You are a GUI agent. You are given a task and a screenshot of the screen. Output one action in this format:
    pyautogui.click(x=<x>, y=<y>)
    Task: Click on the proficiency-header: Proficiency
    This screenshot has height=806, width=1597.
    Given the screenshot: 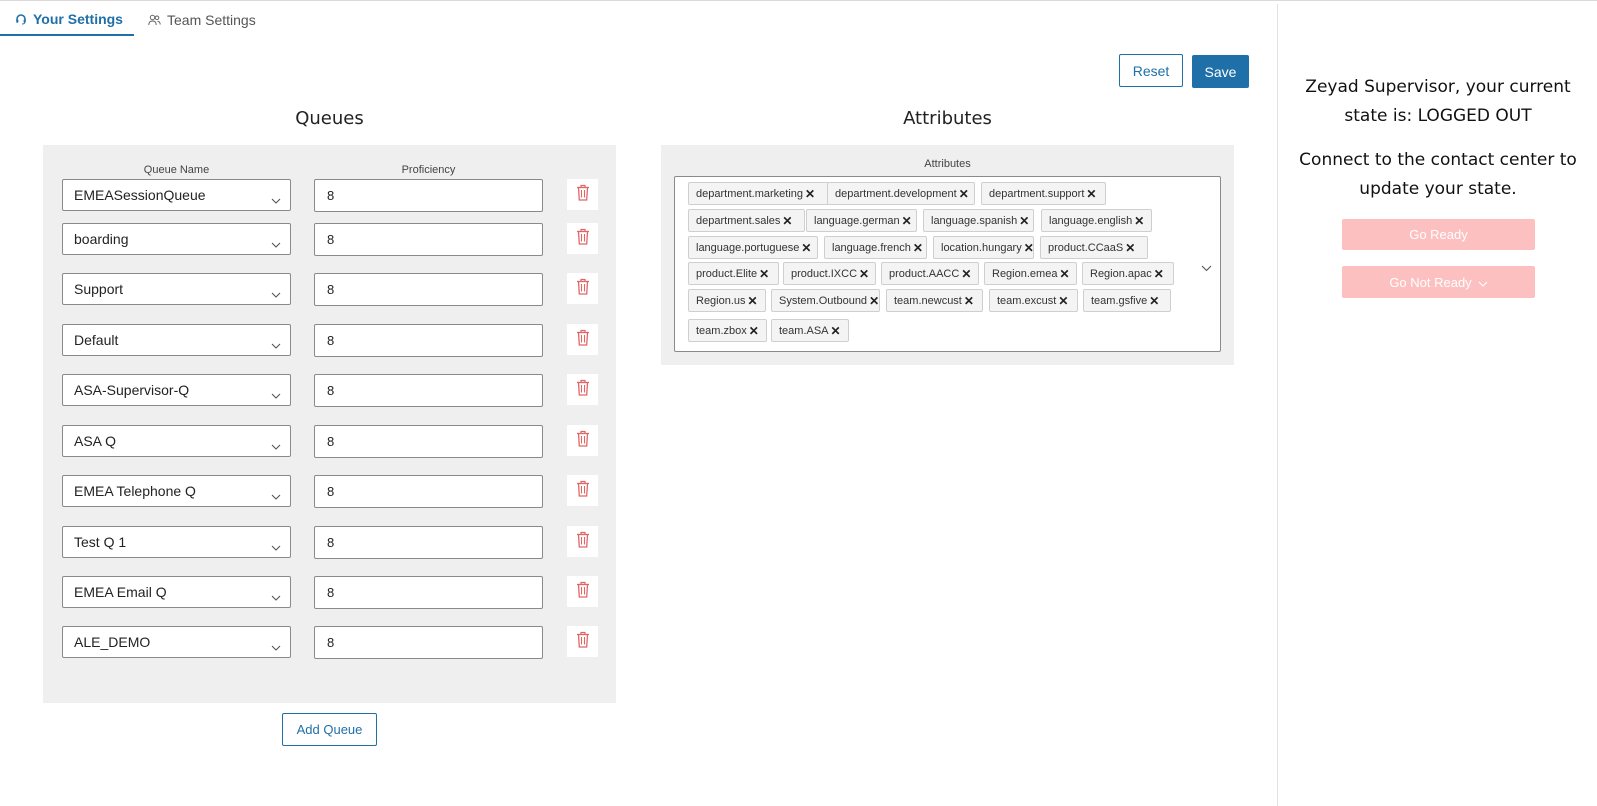 What is the action you would take?
    pyautogui.click(x=428, y=170)
    